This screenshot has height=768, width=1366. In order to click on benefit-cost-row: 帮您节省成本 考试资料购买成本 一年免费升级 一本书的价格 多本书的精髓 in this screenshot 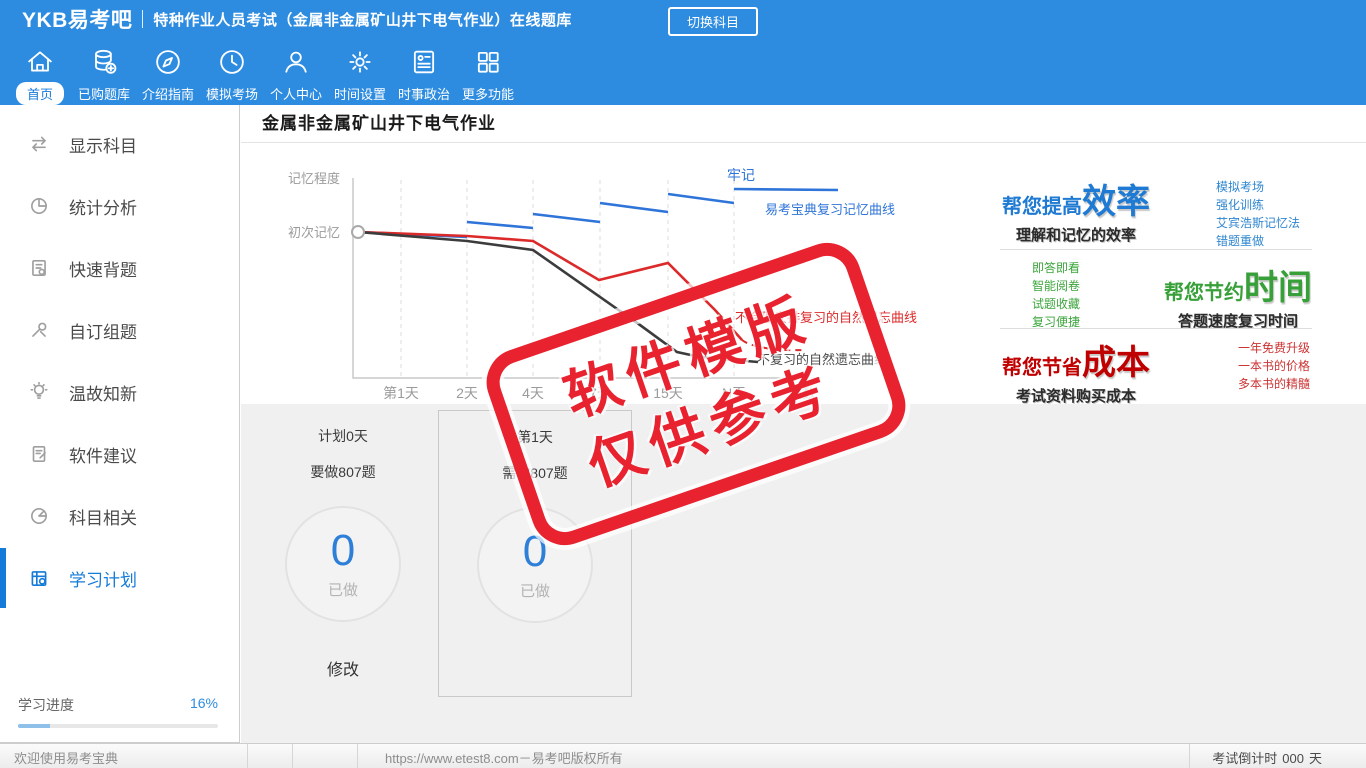, I will do `click(1156, 366)`.